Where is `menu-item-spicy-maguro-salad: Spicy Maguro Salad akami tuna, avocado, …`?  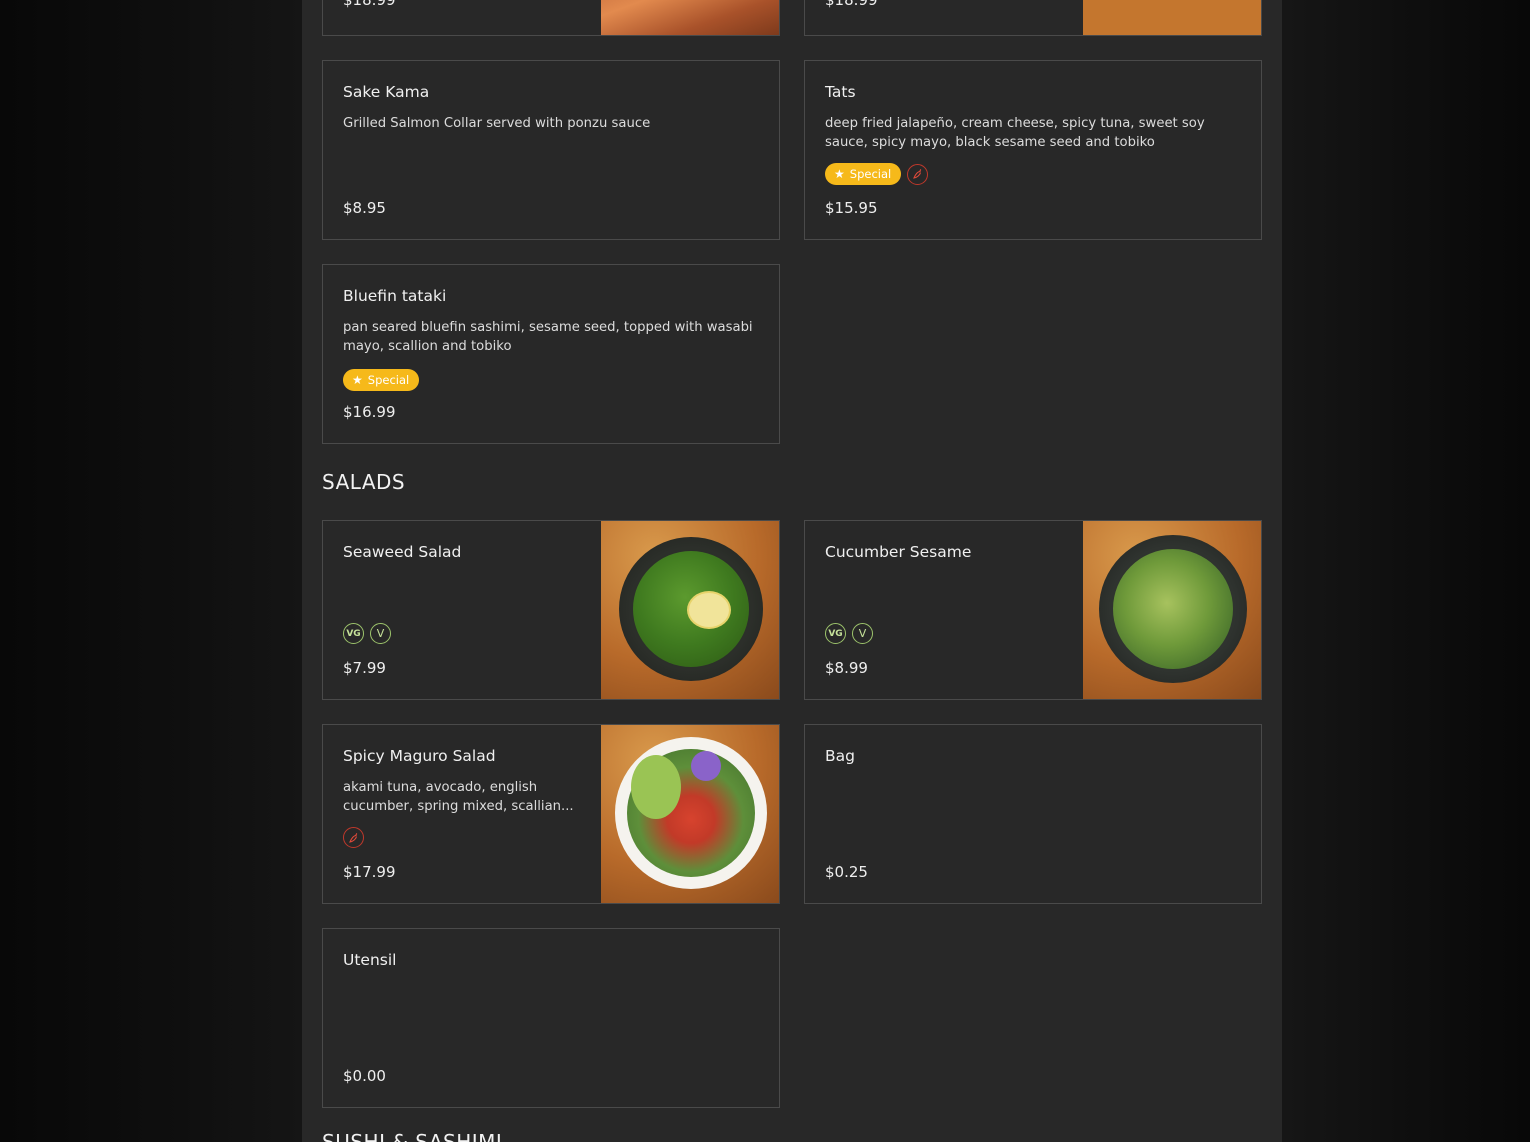 menu-item-spicy-maguro-salad: Spicy Maguro Salad akami tuna, avocado, … is located at coordinates (551, 814).